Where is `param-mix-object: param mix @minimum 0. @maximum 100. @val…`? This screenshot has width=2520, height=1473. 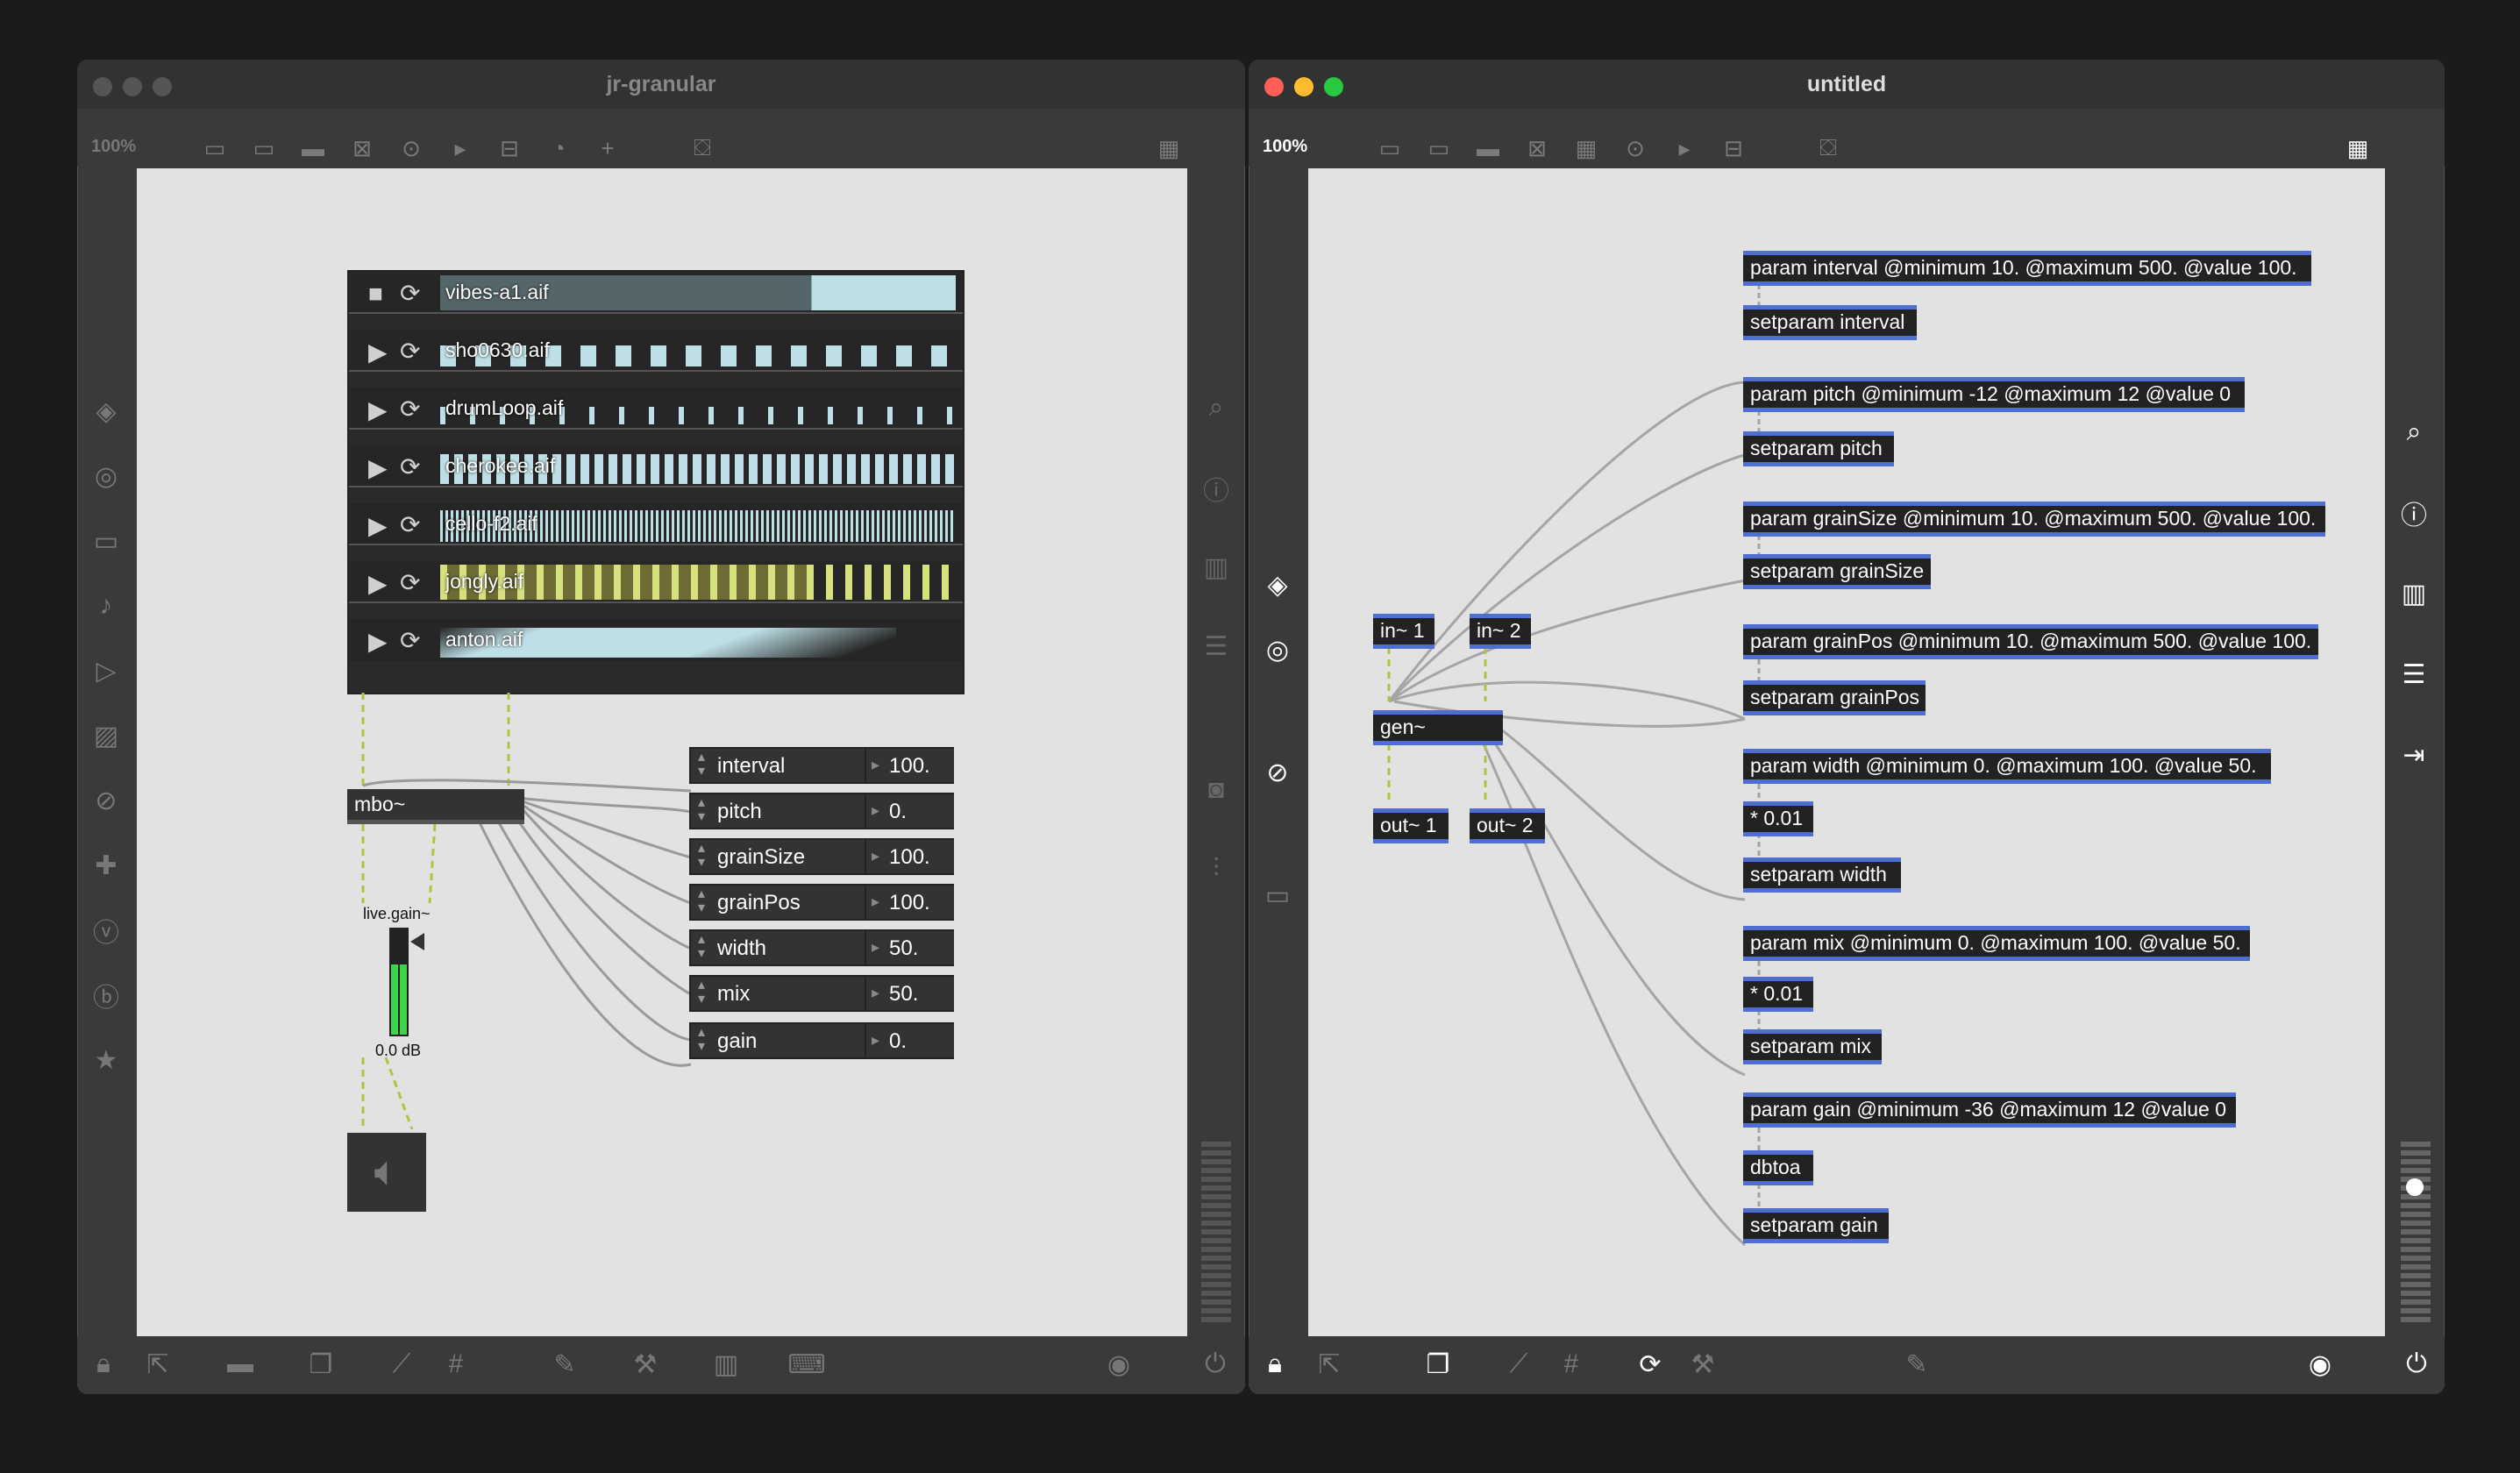 param-mix-object: param mix @minimum 0. @maximum 100. @val… is located at coordinates (1996, 943).